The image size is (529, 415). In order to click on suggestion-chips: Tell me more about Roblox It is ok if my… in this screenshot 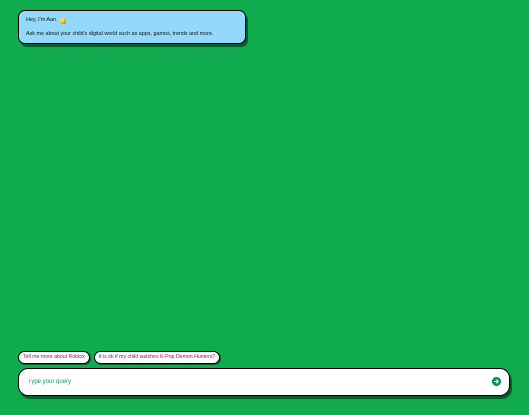, I will do `click(119, 357)`.